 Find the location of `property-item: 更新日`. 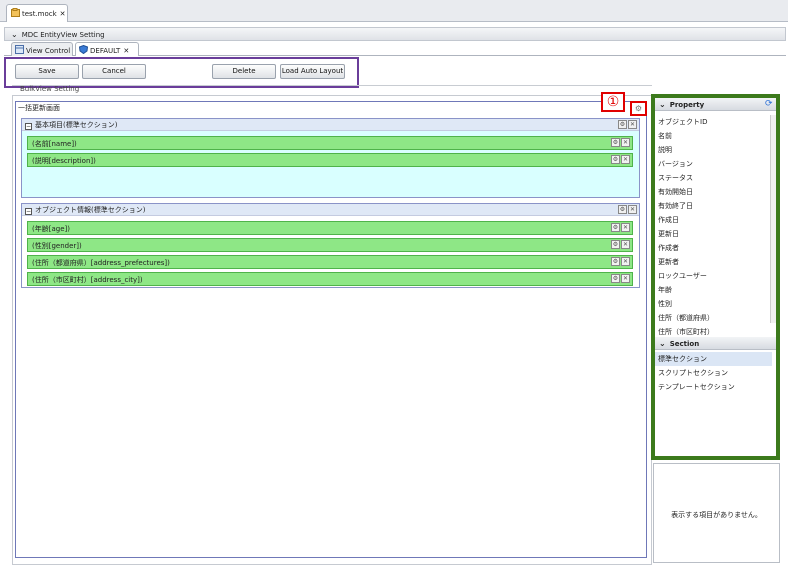

property-item: 更新日 is located at coordinates (713, 234).